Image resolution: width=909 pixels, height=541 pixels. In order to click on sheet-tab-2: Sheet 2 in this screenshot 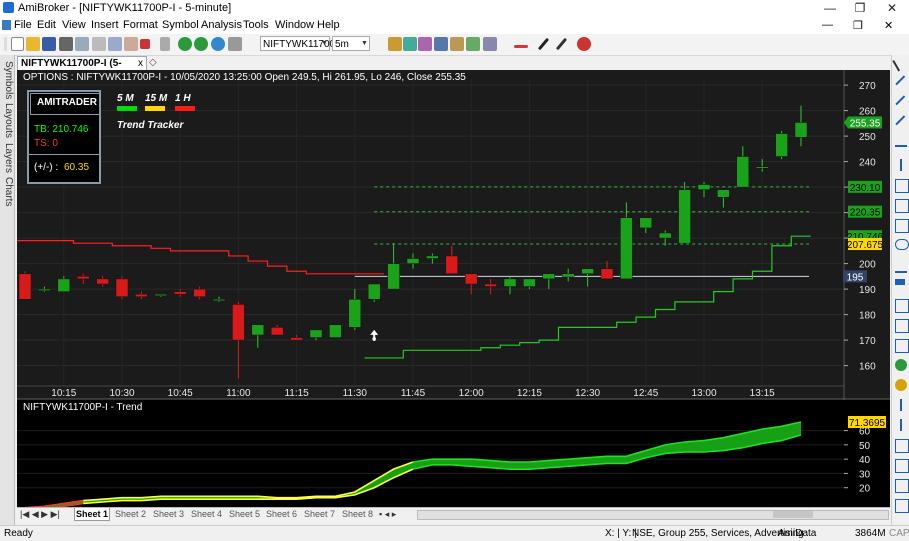, I will do `click(130, 514)`.